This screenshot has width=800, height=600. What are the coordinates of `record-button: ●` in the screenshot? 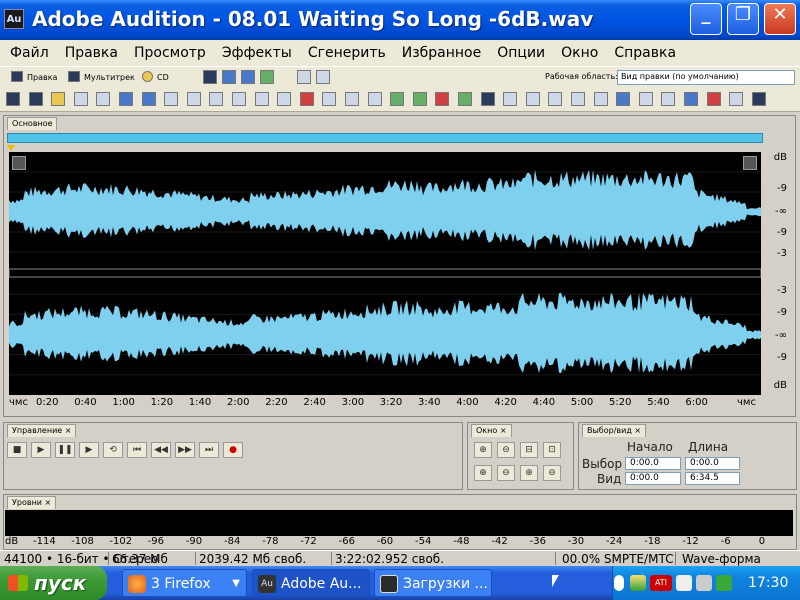 It's located at (233, 450).